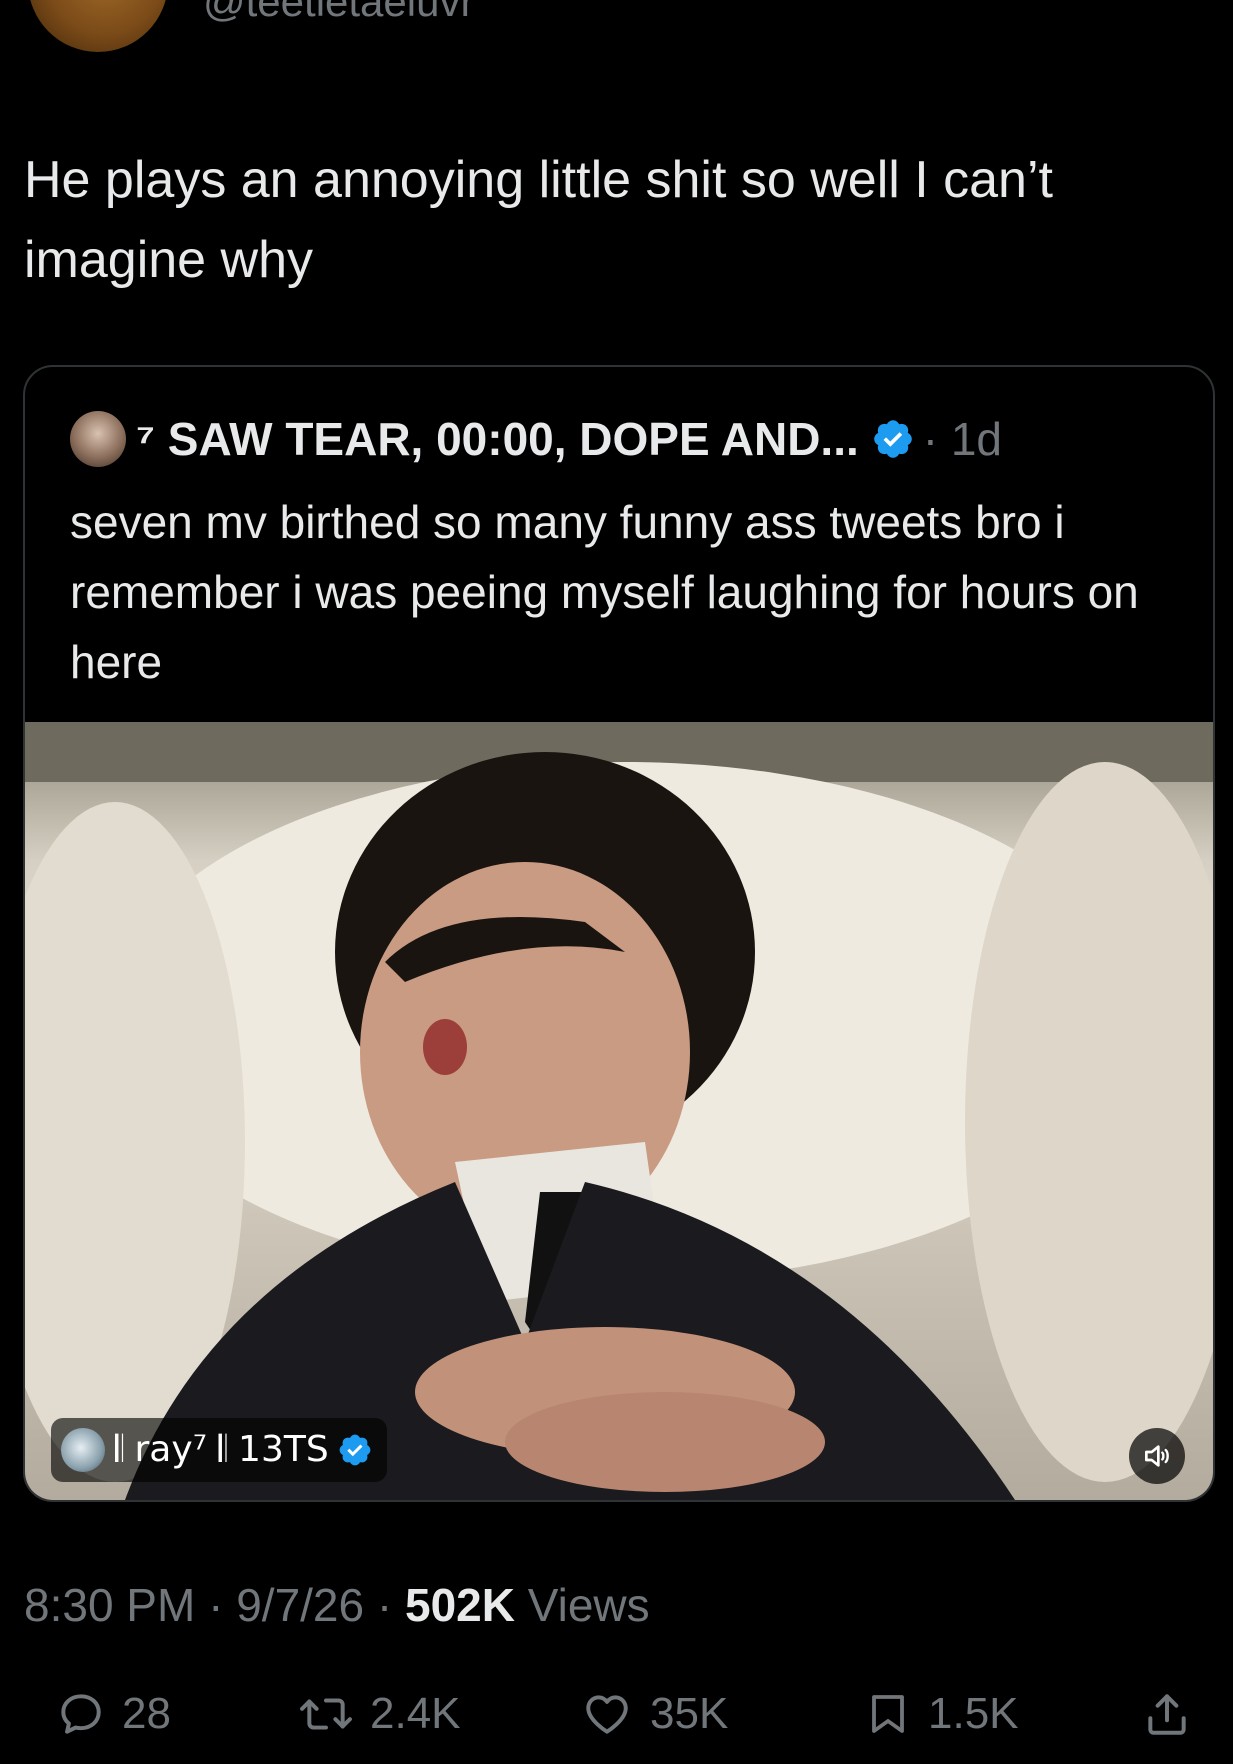 This screenshot has height=1764, width=1233. I want to click on media-attribution: 𝄃 ray⁷ 𝄃 13TS, so click(219, 1450).